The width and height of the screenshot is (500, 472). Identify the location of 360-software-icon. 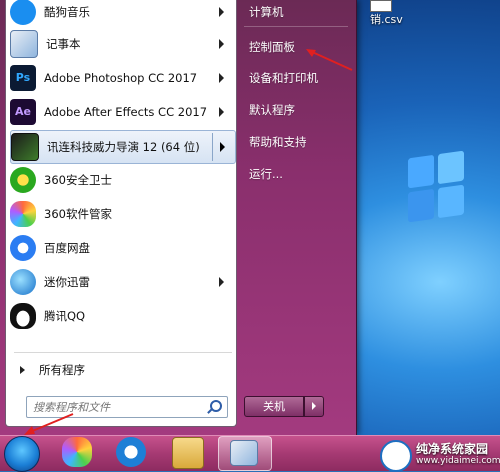
(23, 214).